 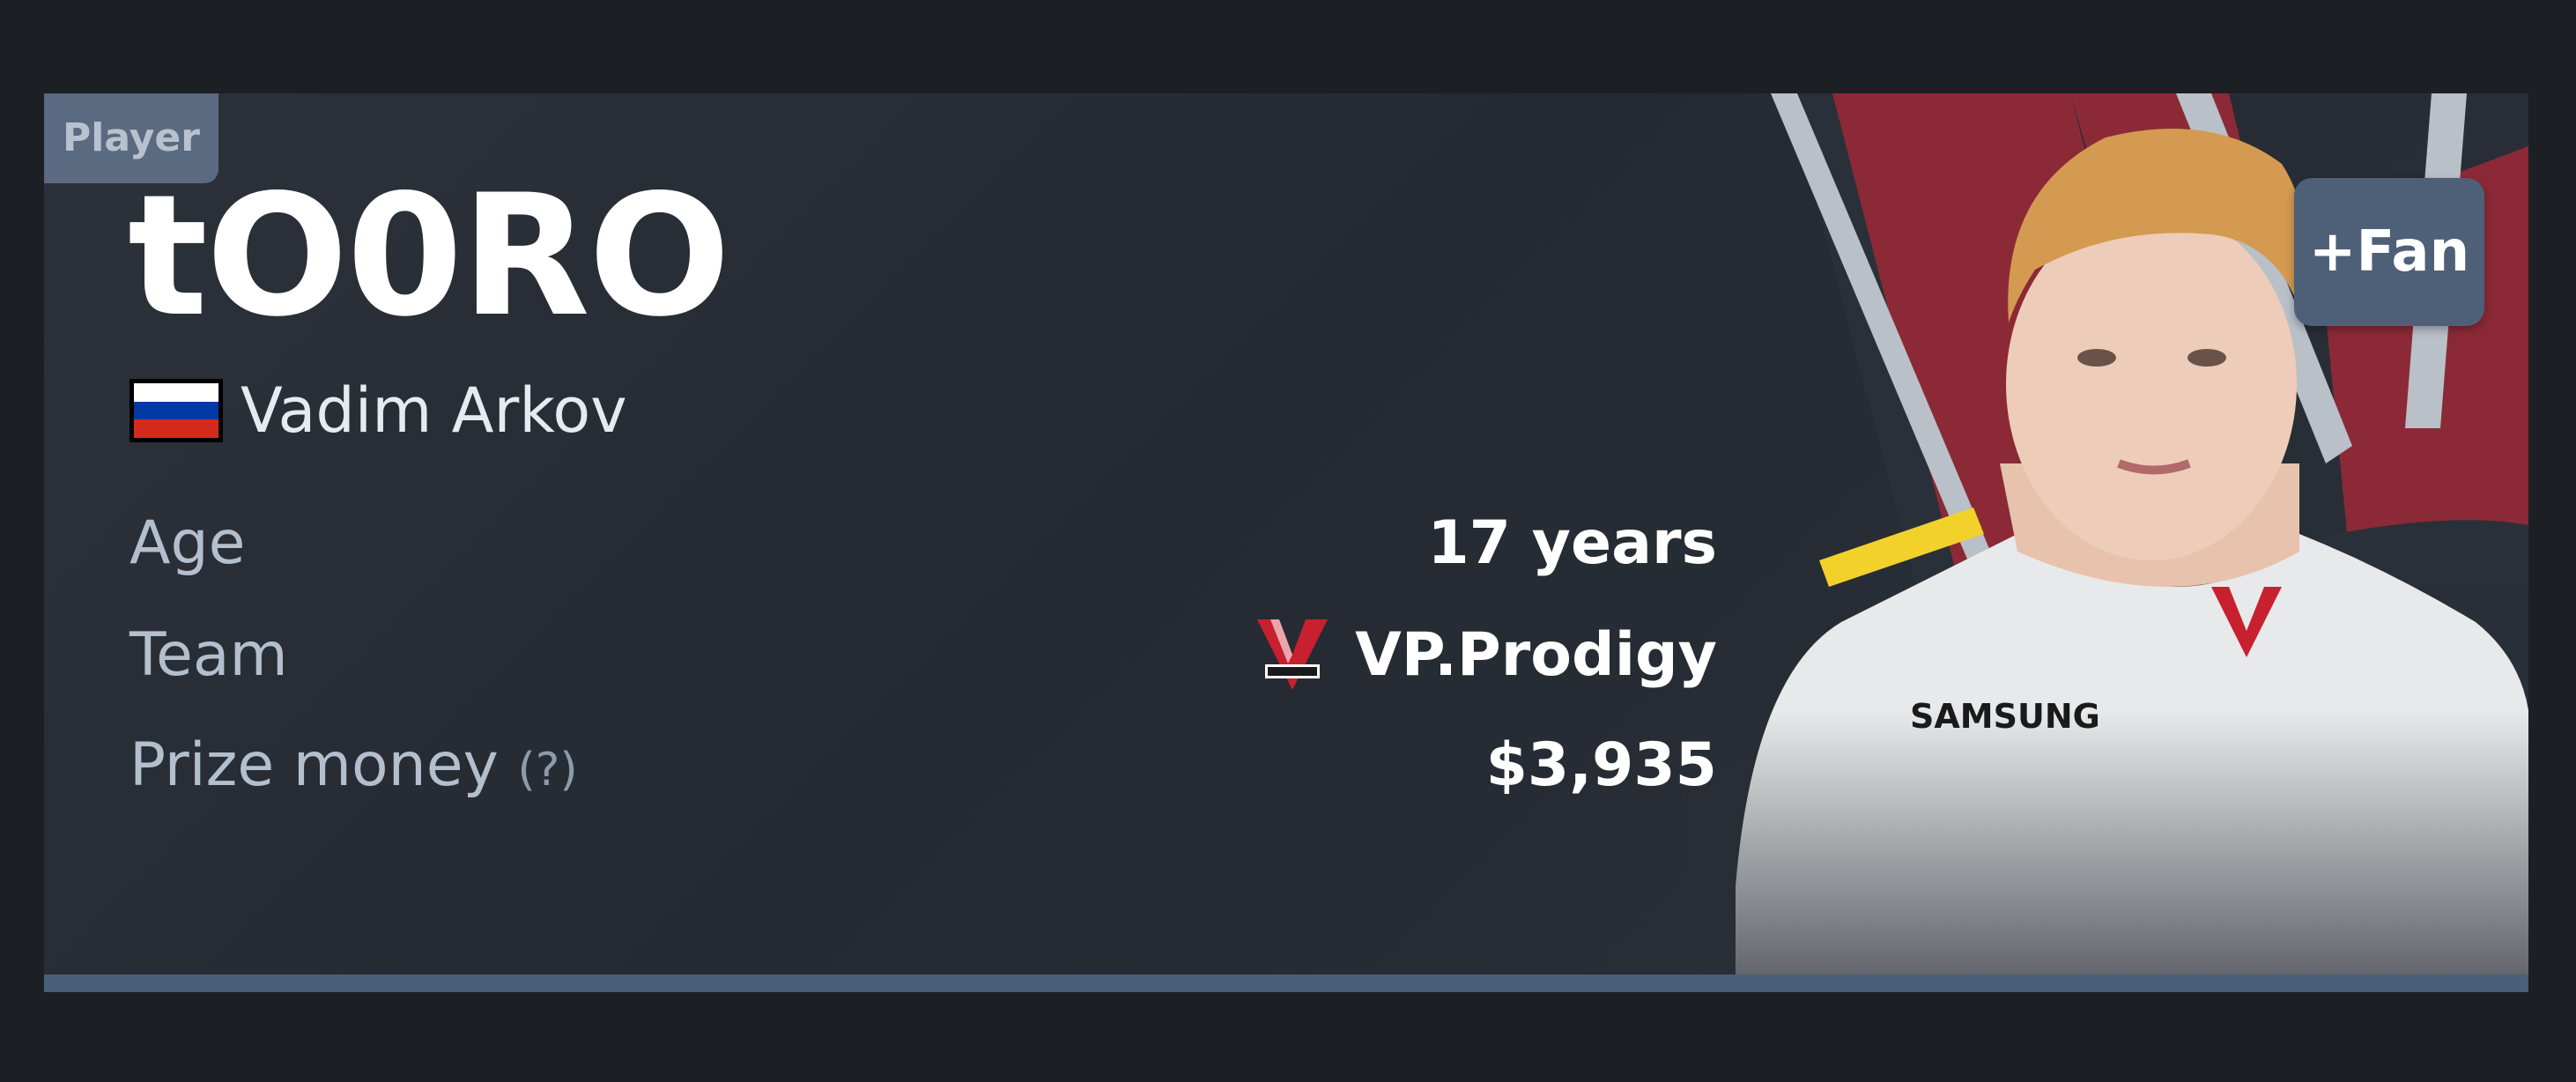 I want to click on team-label: Team, so click(x=209, y=654).